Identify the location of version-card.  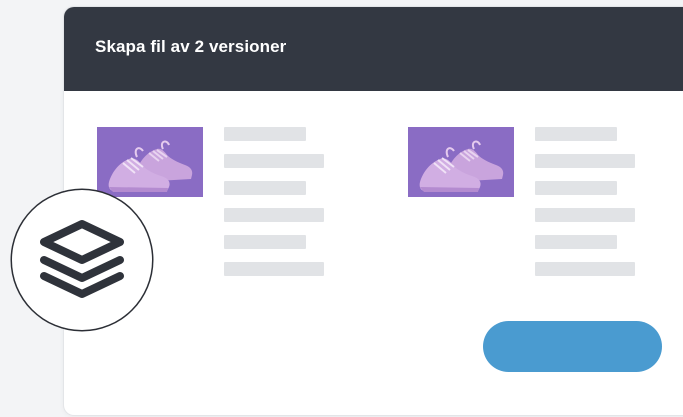
(528, 207).